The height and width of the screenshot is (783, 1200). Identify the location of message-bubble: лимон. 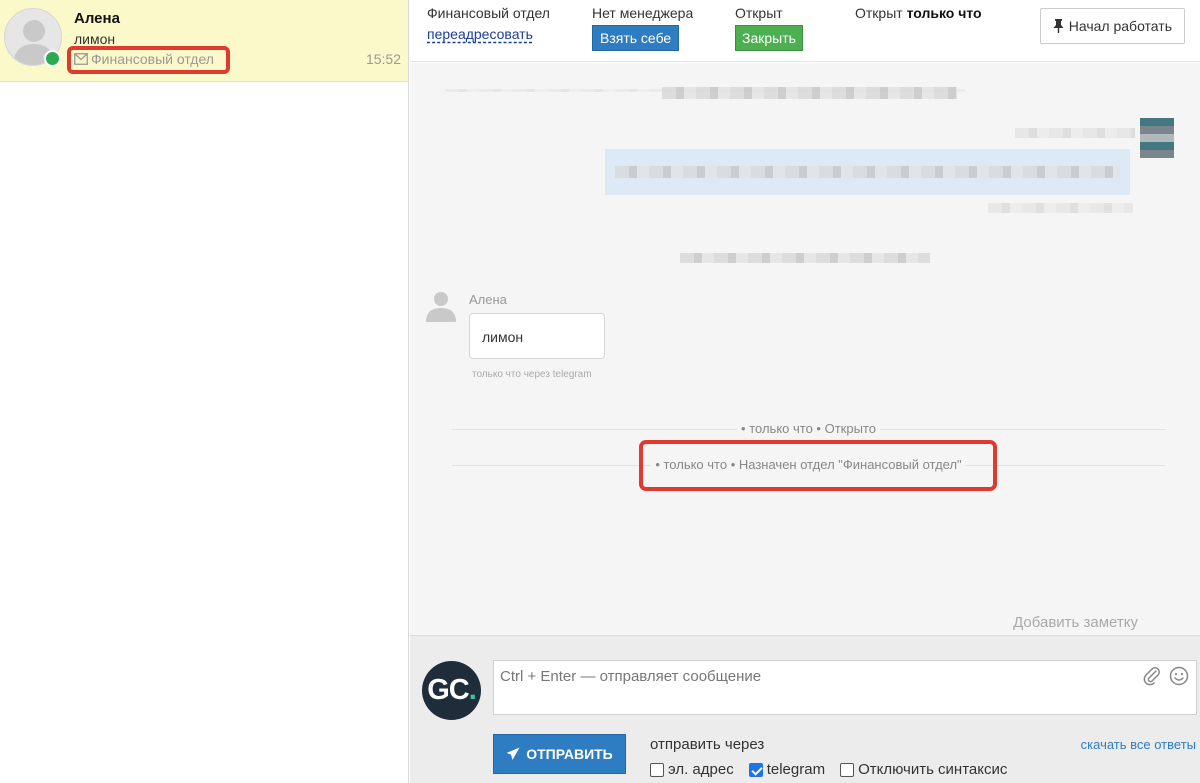
(537, 336).